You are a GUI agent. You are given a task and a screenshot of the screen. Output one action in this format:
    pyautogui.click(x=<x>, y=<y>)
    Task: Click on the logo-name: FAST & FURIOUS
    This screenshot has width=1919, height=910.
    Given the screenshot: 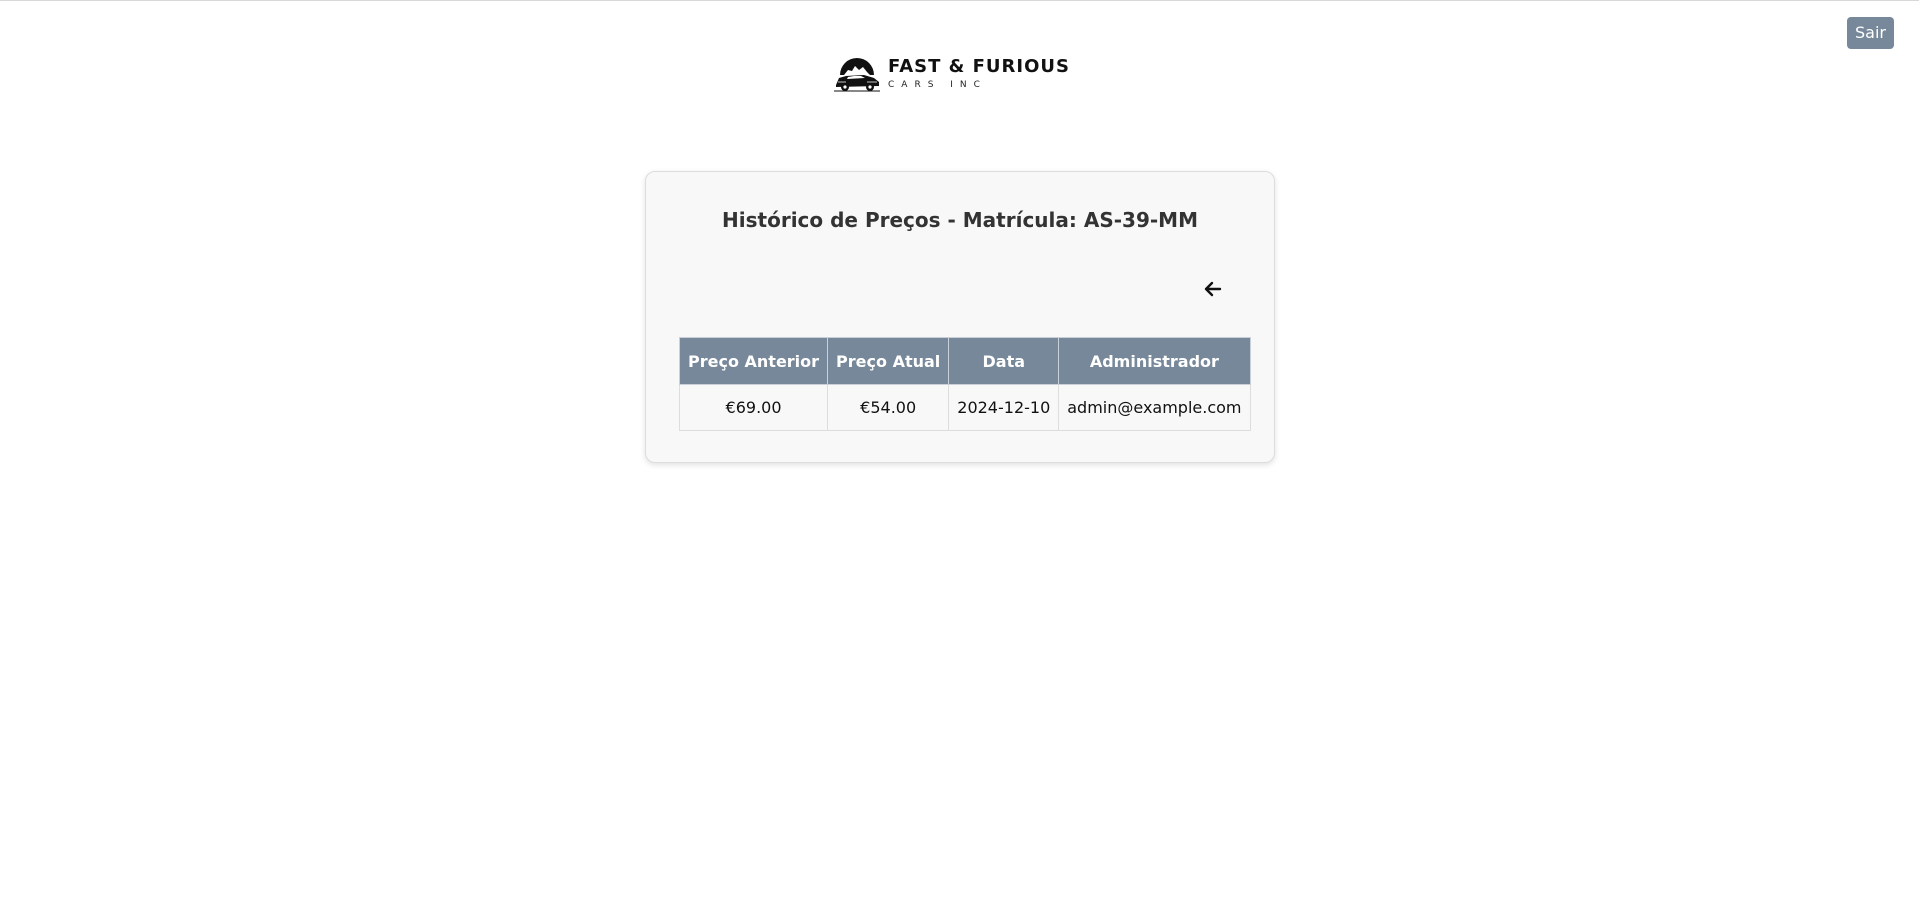 What is the action you would take?
    pyautogui.click(x=979, y=66)
    